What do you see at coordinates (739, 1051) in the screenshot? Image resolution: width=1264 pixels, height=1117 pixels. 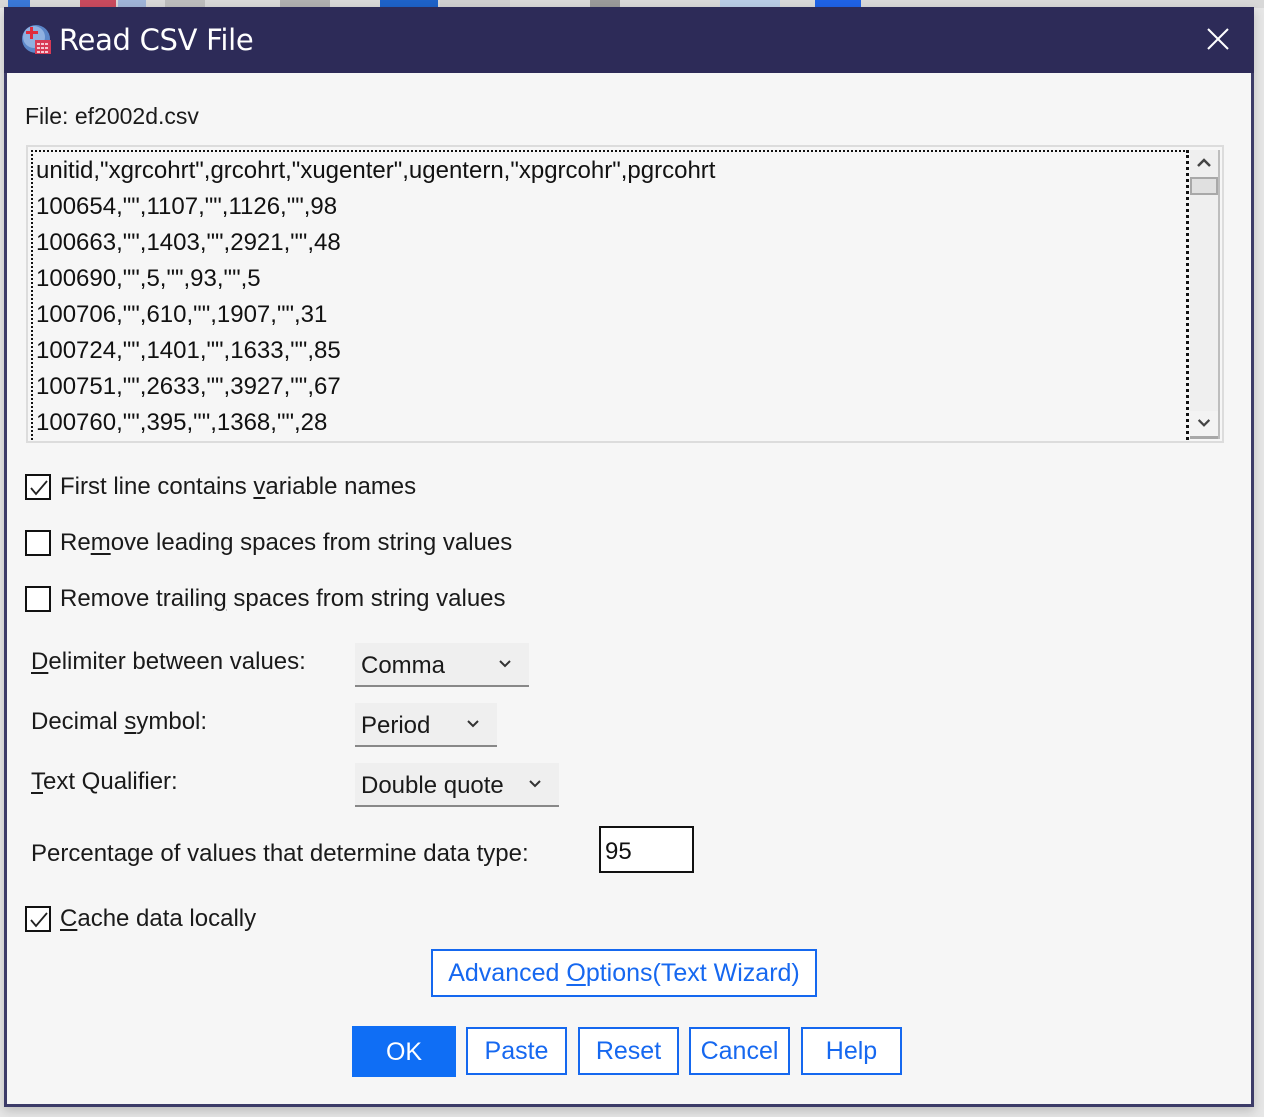 I see `cancel-button: Cancel` at bounding box center [739, 1051].